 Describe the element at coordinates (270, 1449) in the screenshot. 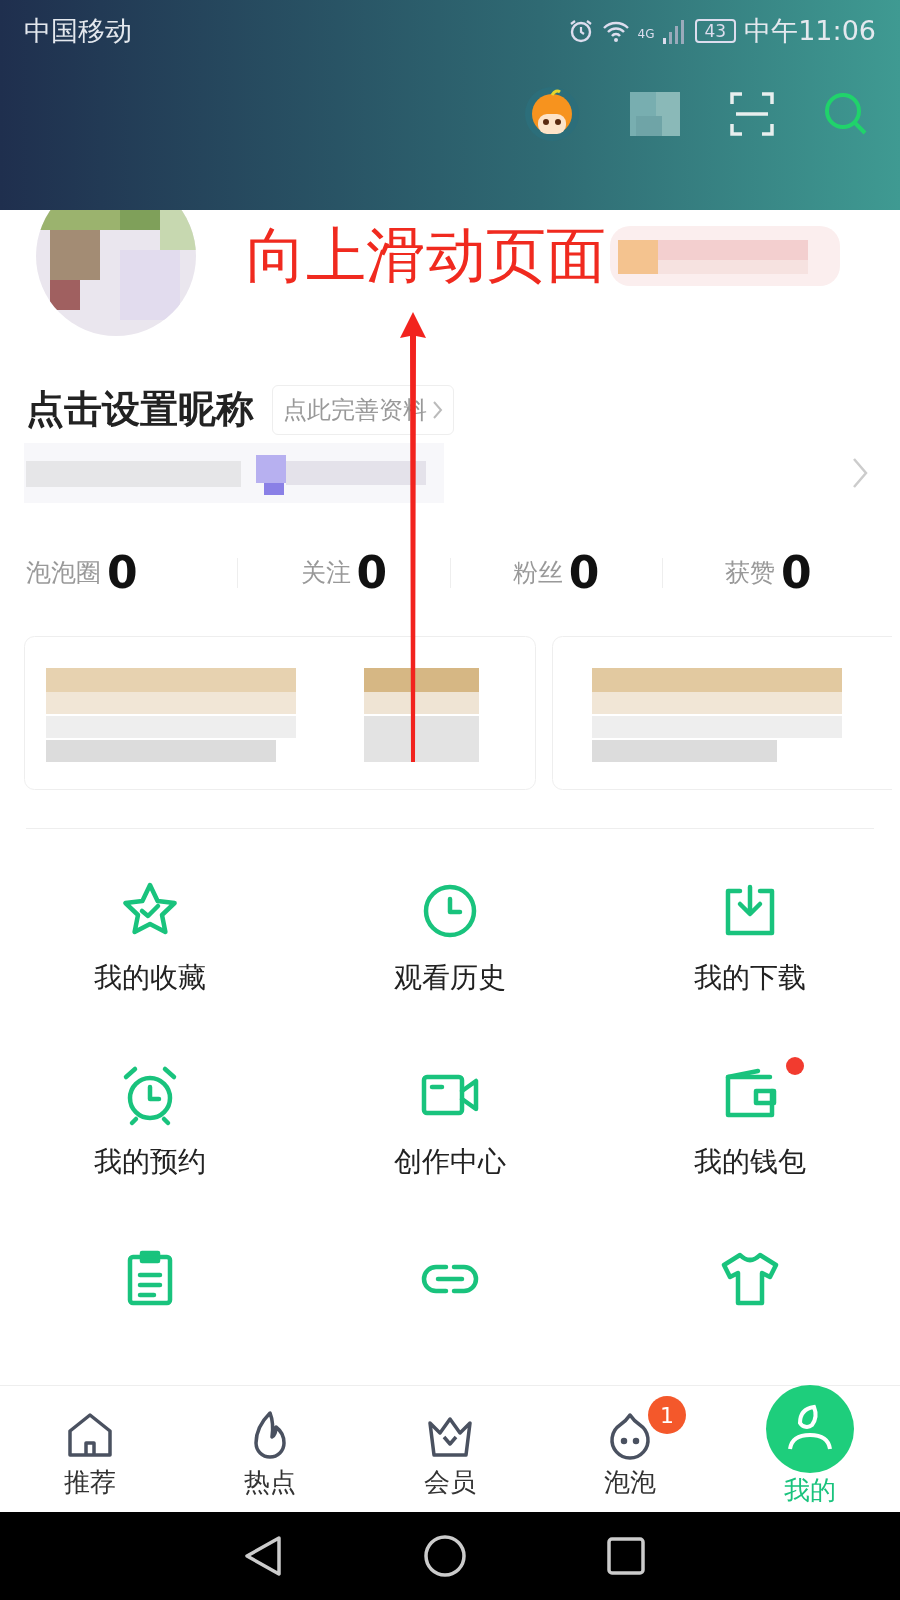

I see `tab: 热点` at that location.